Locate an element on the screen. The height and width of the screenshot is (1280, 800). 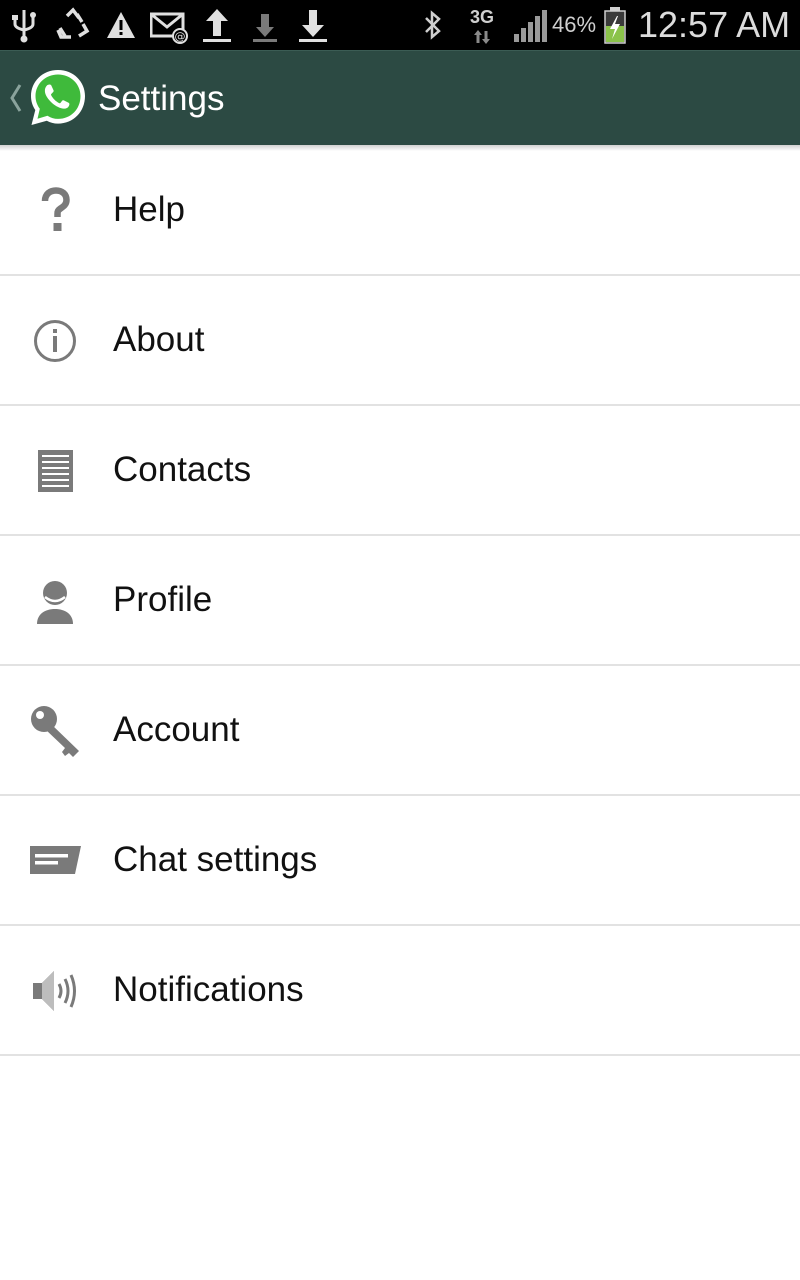
menu-item-label: About is located at coordinates (159, 339).